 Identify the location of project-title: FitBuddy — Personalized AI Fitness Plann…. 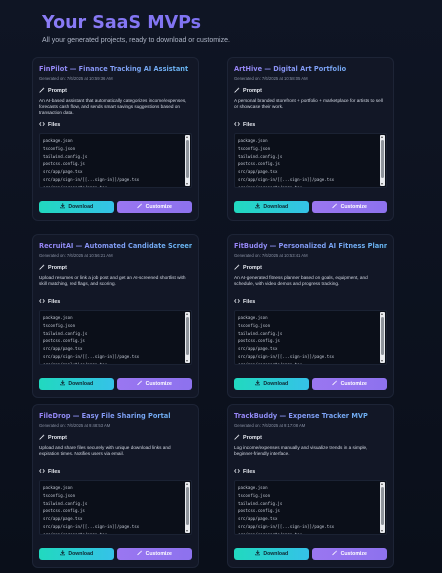
(310, 246).